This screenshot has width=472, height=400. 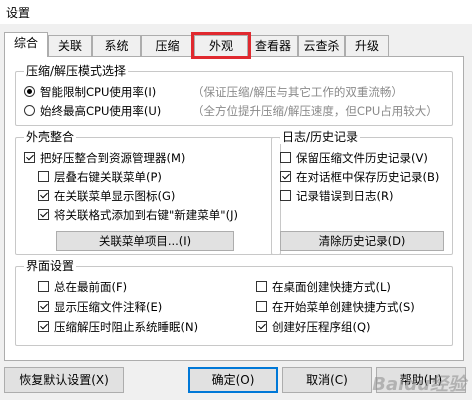 I want to click on radio-hint: （全方位提升压缩/解压速度，但CPU占用较大）, so click(x=315, y=111).